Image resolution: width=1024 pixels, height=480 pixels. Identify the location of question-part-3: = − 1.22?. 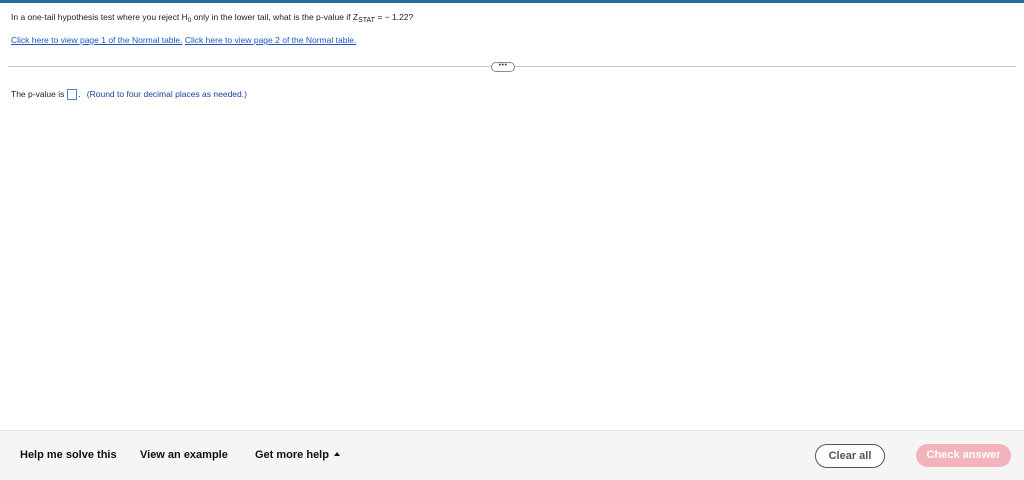
(394, 17).